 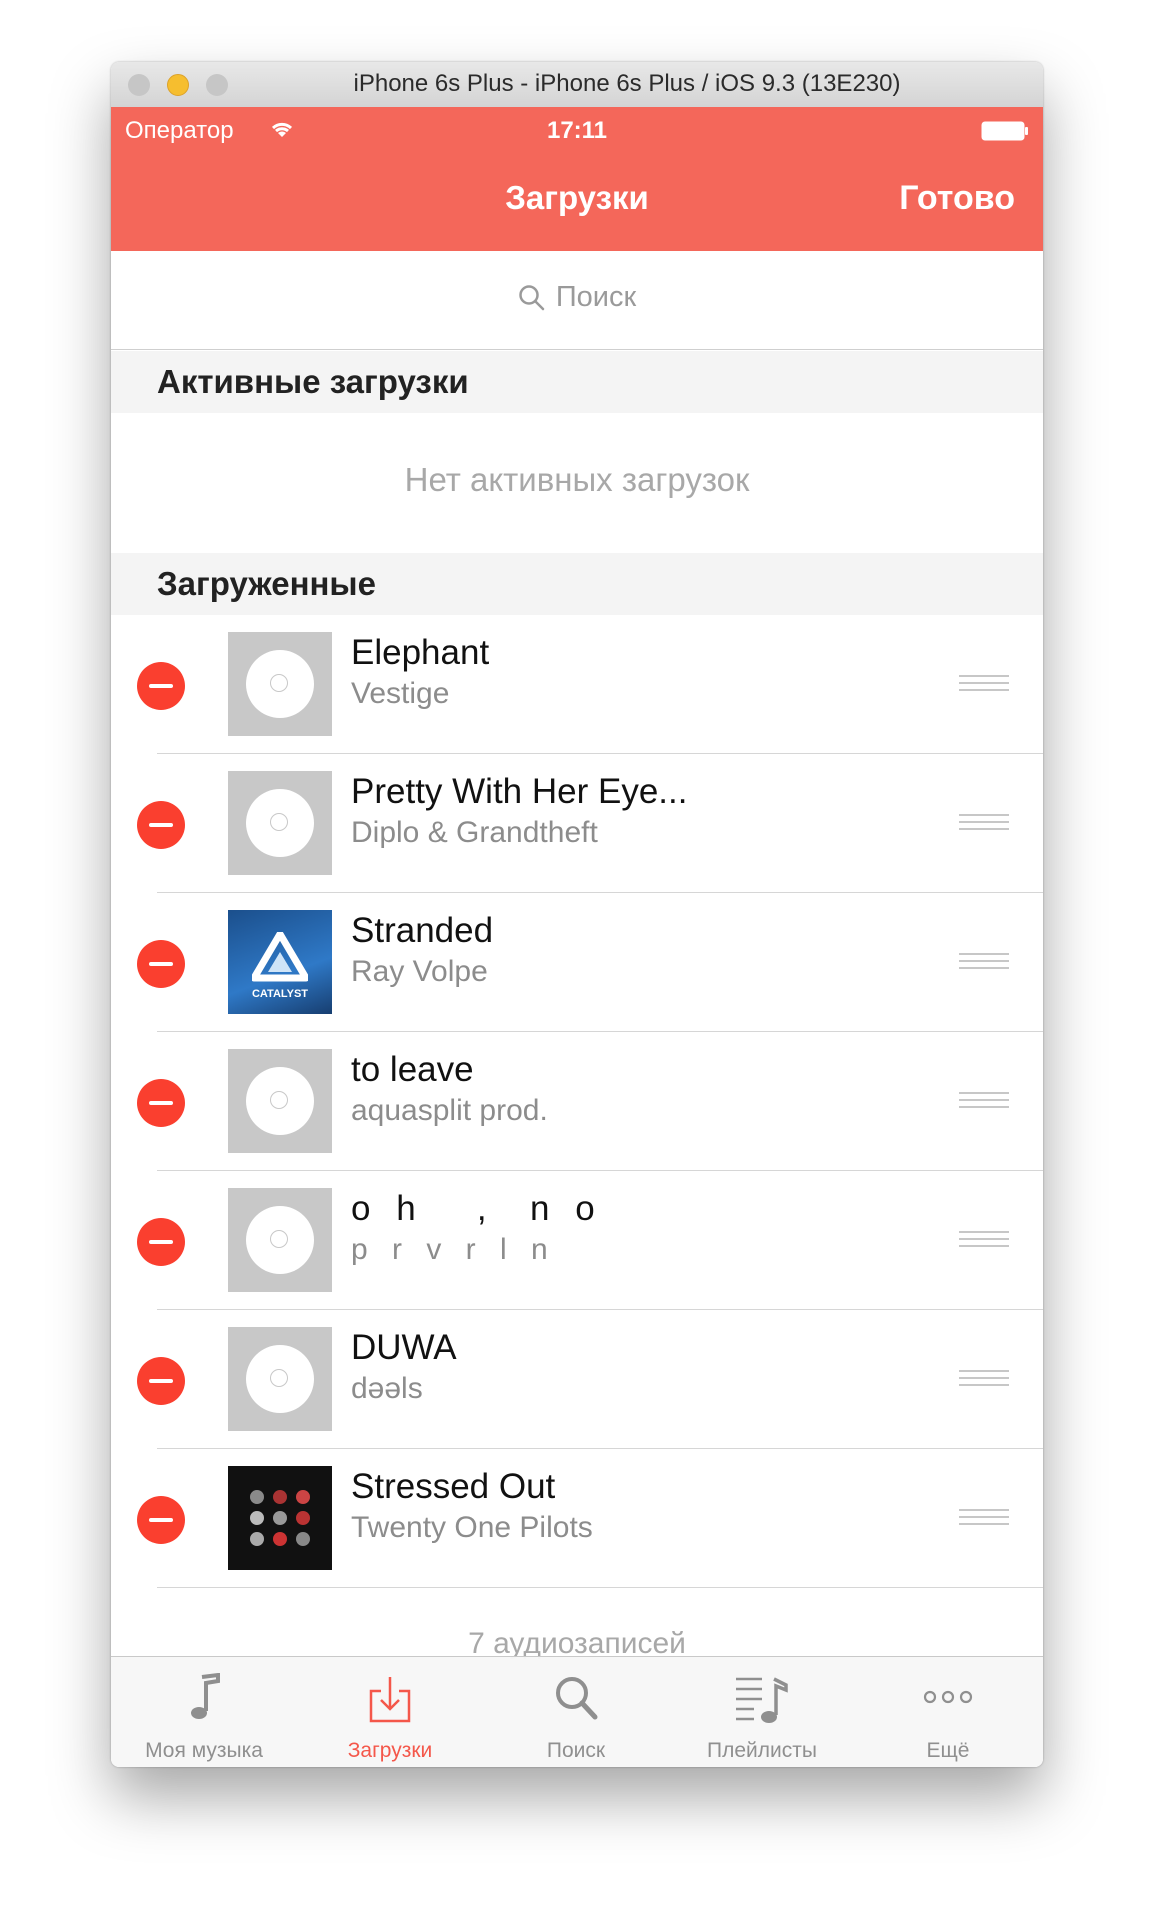 I want to click on search-field: Поиск, so click(x=577, y=297).